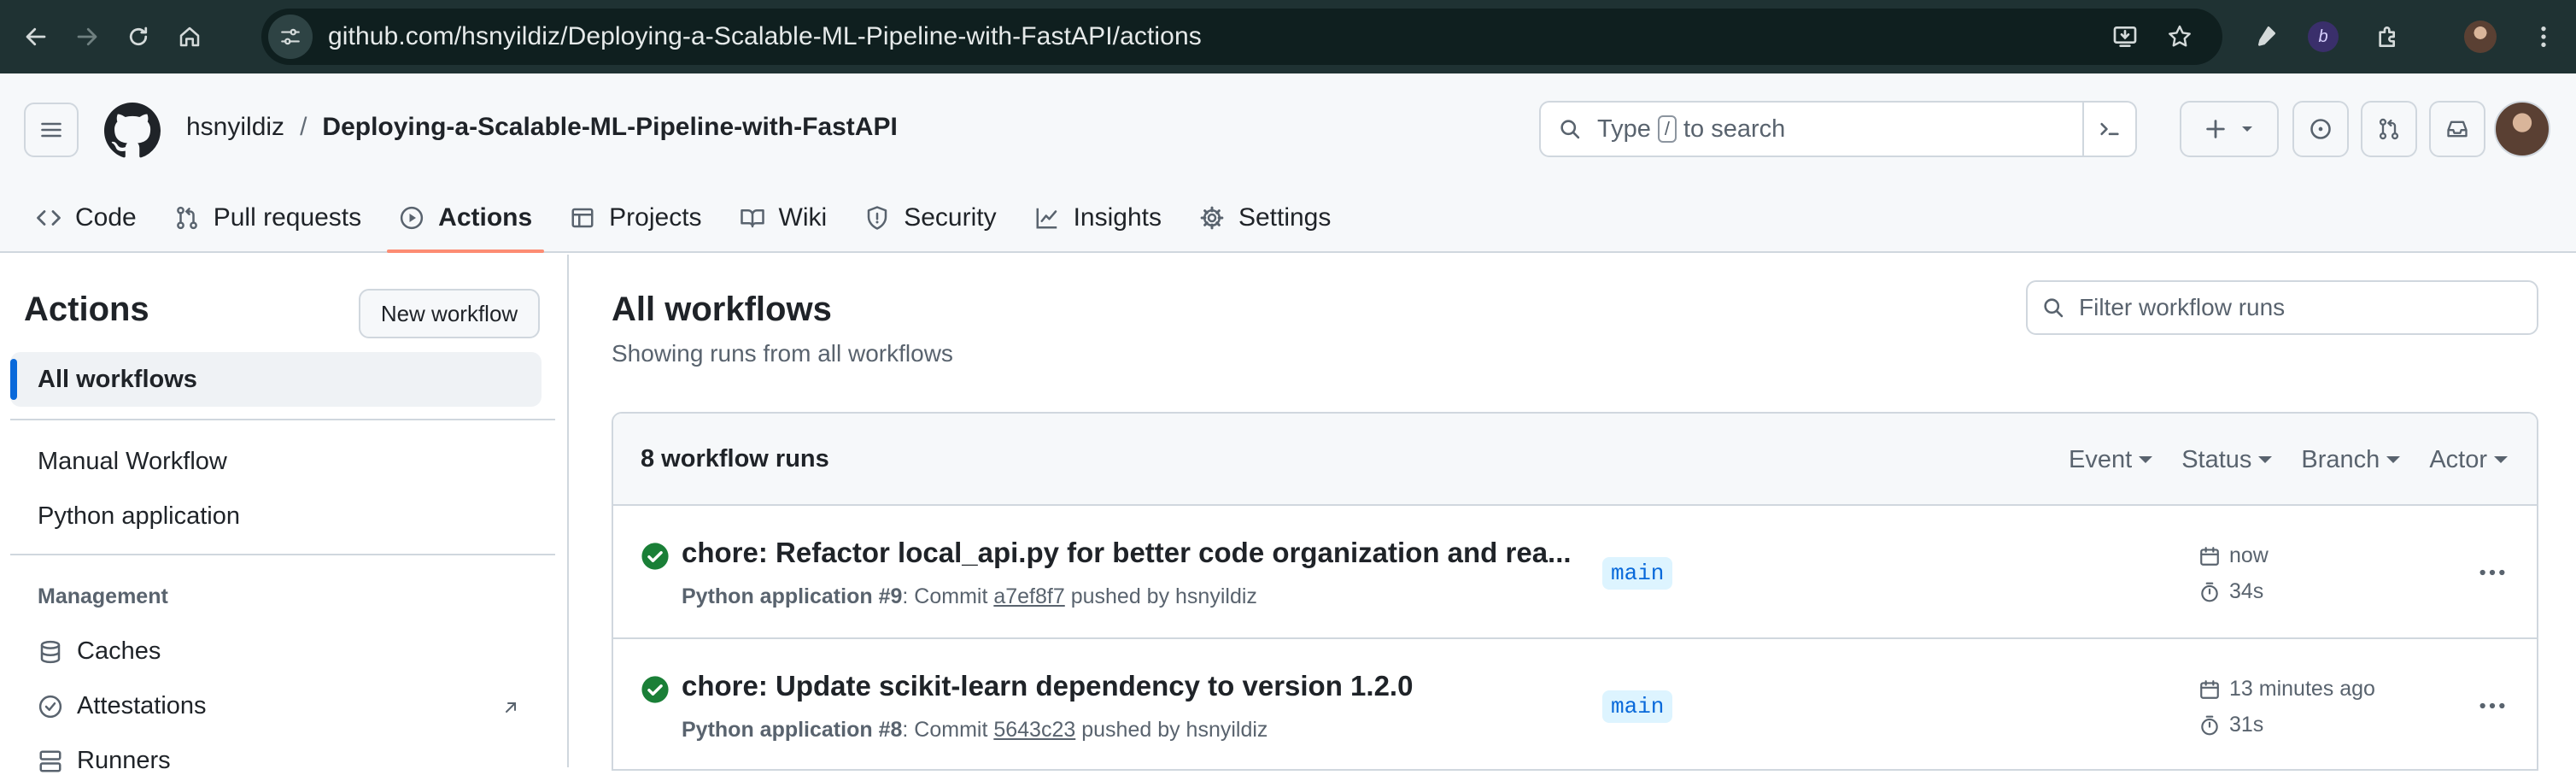 This screenshot has height=775, width=2576. What do you see at coordinates (2457, 129) in the screenshot?
I see `inbox-button` at bounding box center [2457, 129].